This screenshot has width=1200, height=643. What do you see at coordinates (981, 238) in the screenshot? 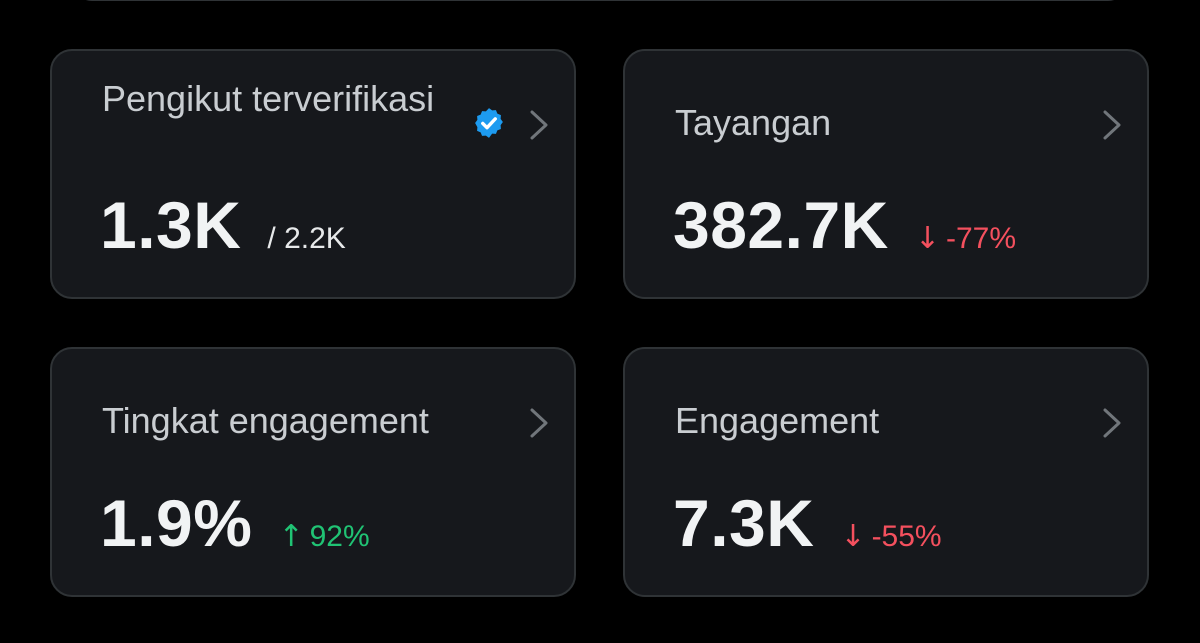
I see `delta-value: -77%` at bounding box center [981, 238].